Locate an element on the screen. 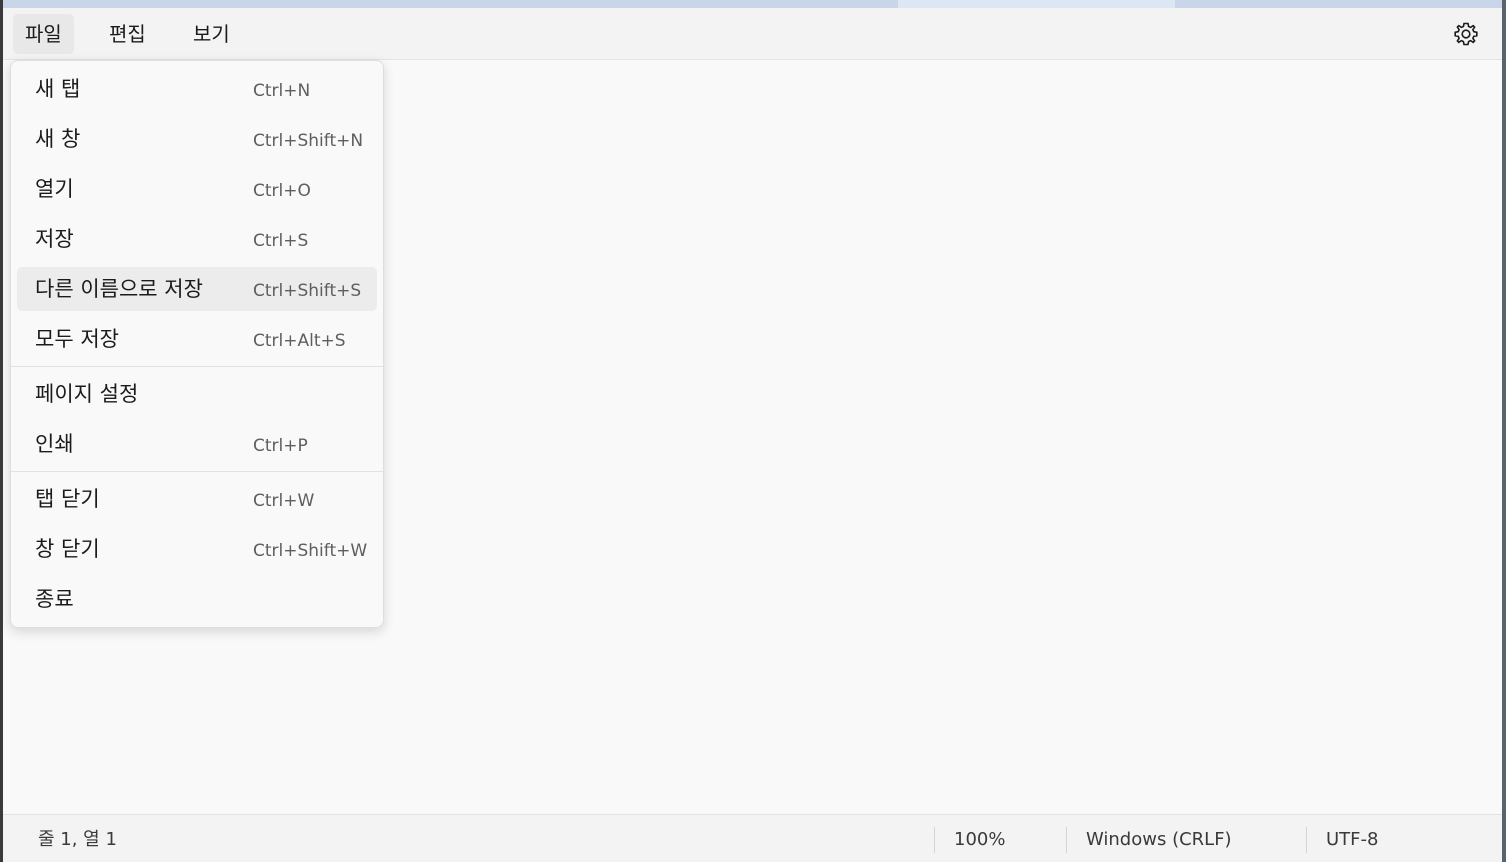 The image size is (1506, 862). menu-item-shortcut: Ctrl+W is located at coordinates (284, 501).